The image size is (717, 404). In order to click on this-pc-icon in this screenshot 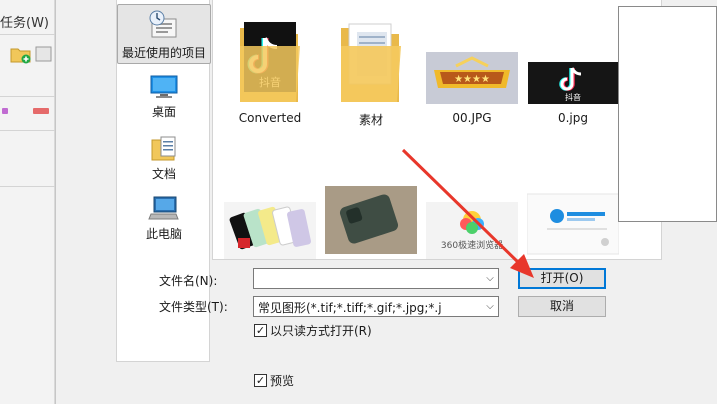, I will do `click(163, 208)`.